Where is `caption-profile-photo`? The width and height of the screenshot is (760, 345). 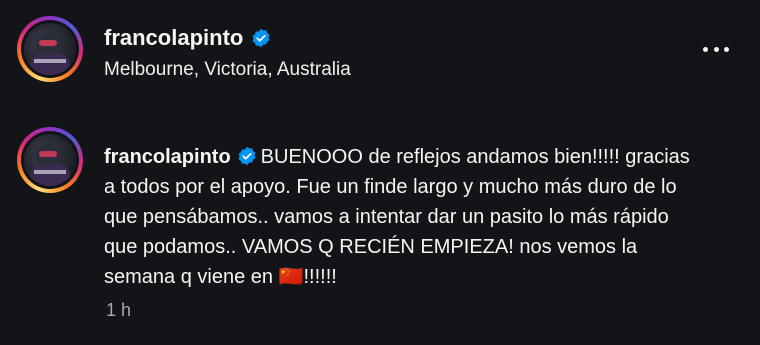 caption-profile-photo is located at coordinates (50, 160).